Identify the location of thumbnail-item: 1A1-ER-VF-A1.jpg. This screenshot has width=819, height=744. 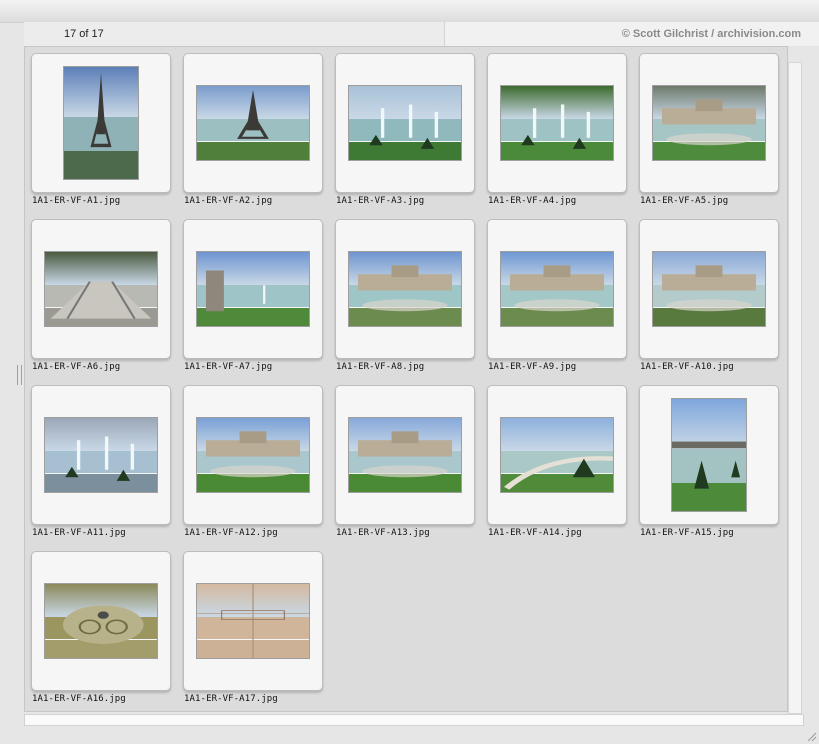
(101, 136).